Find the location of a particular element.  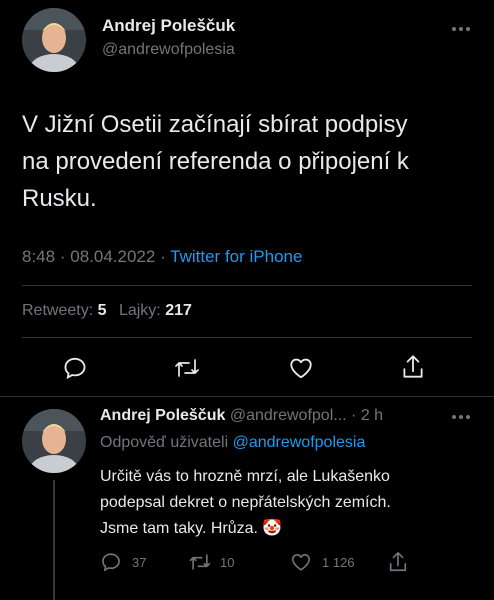

reply-reply-button: 37 is located at coordinates (123, 562).